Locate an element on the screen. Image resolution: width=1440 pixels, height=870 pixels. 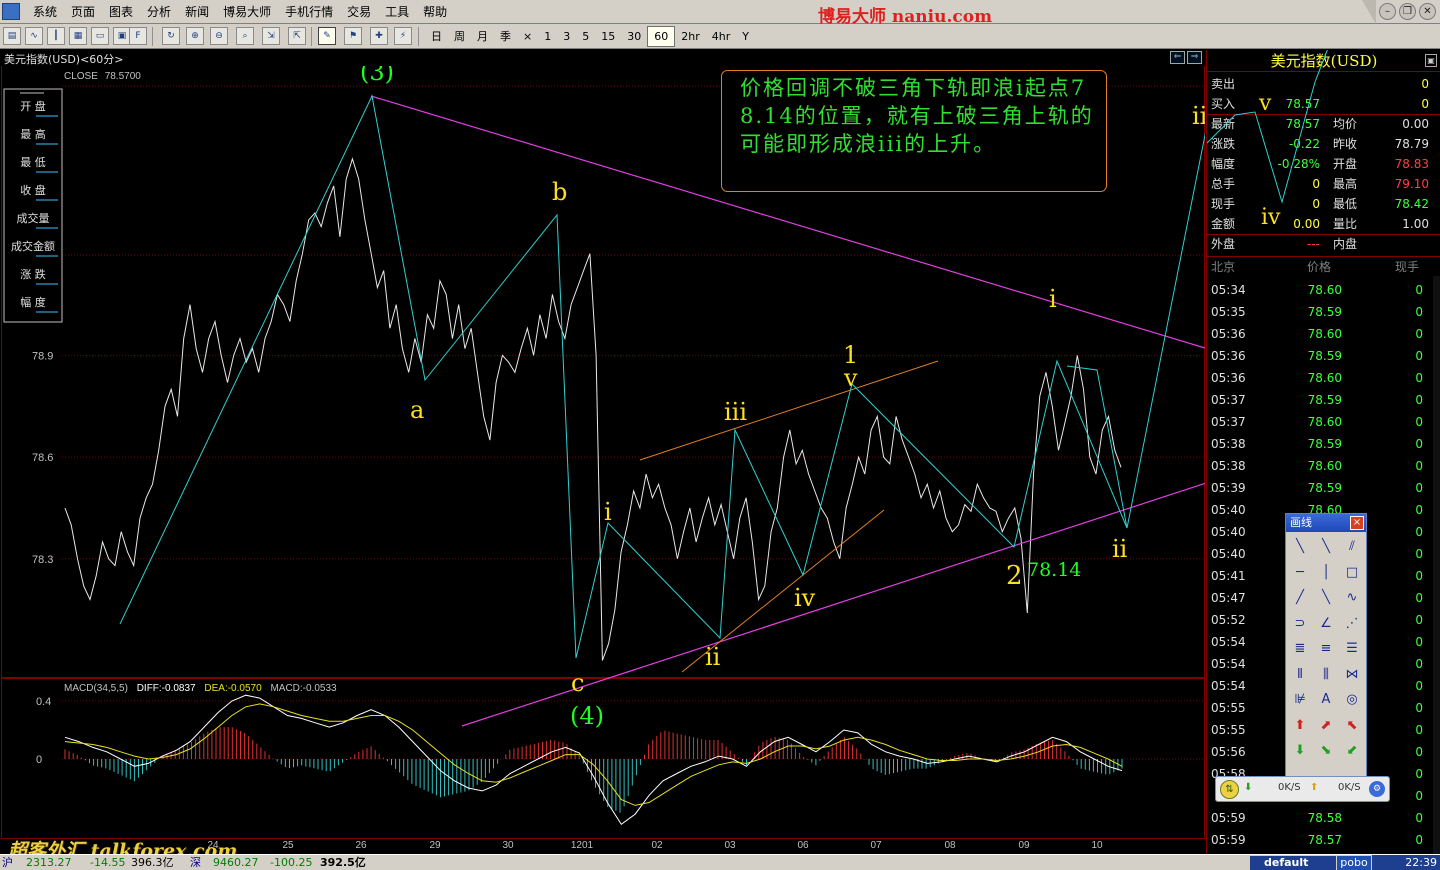
settings-icon: ⚙ is located at coordinates (1377, 789).